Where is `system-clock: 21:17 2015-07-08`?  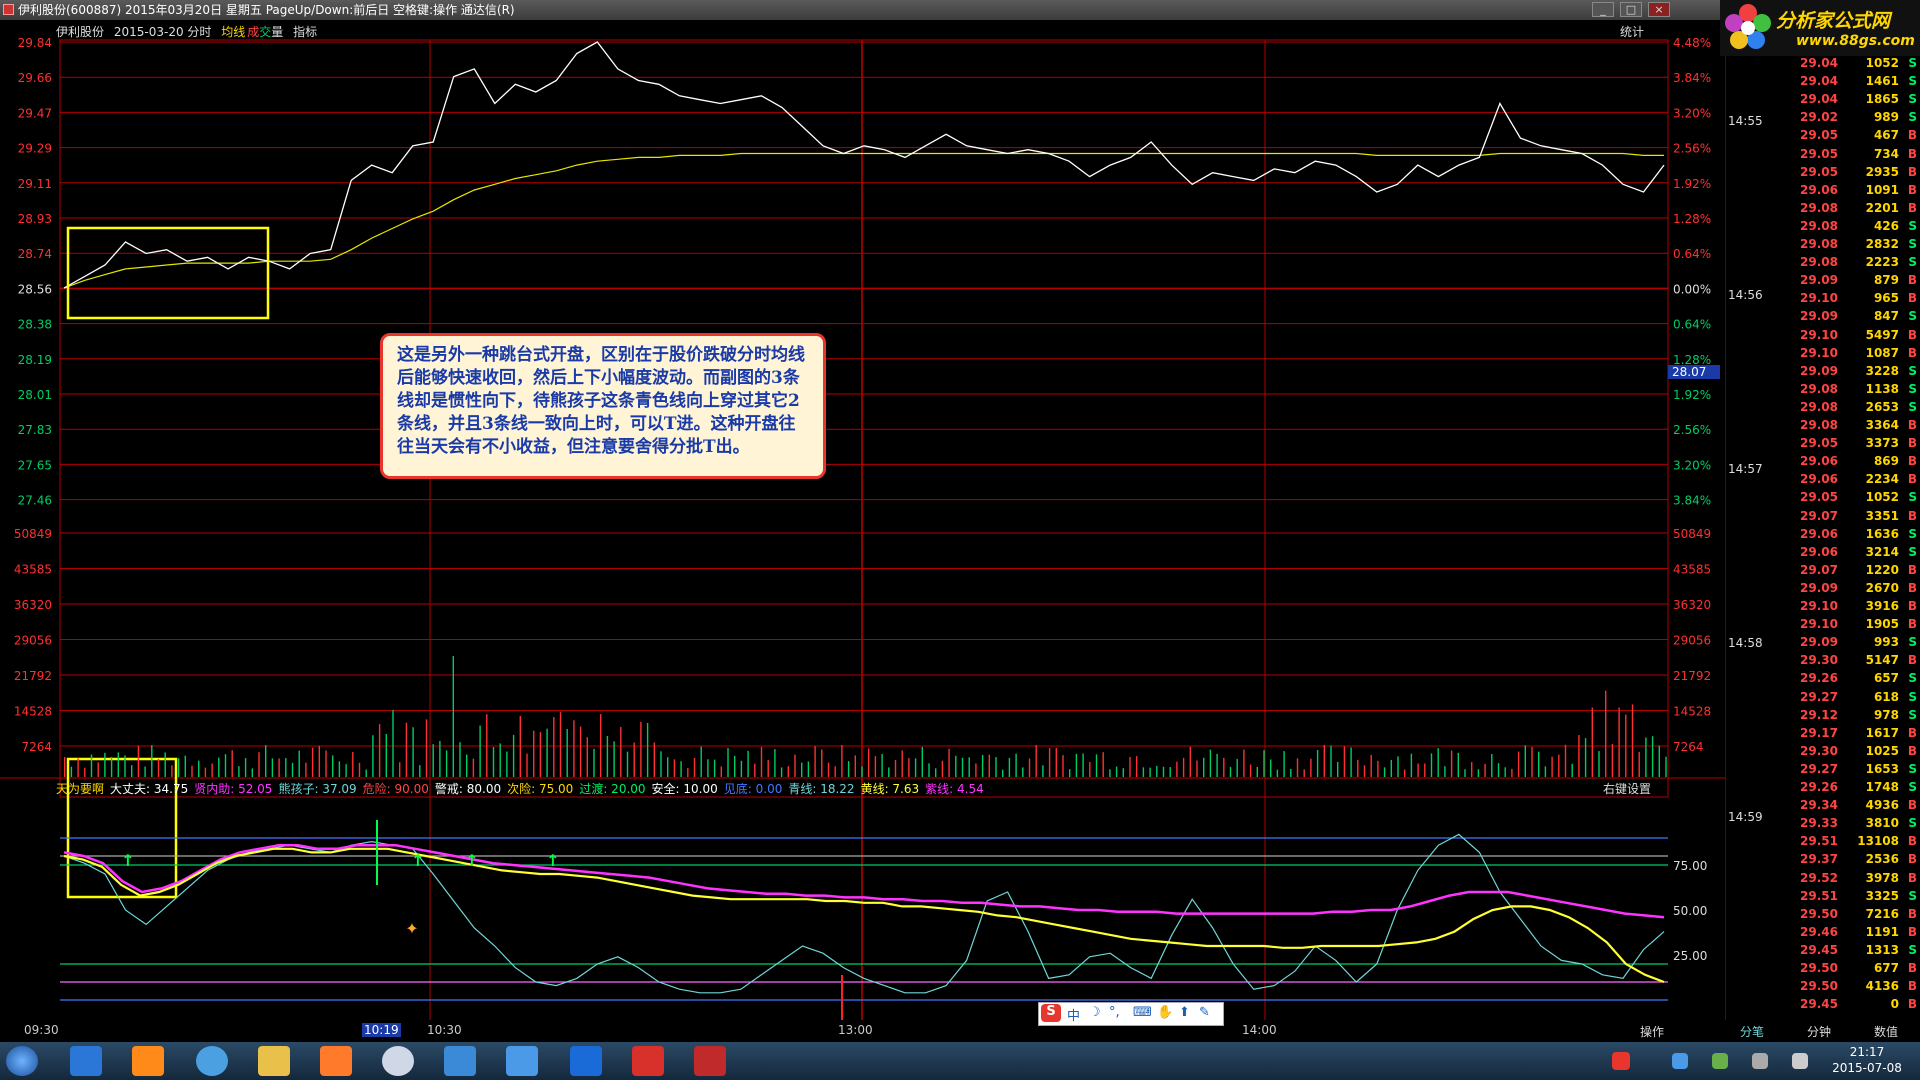 system-clock: 21:17 2015-07-08 is located at coordinates (1867, 1060).